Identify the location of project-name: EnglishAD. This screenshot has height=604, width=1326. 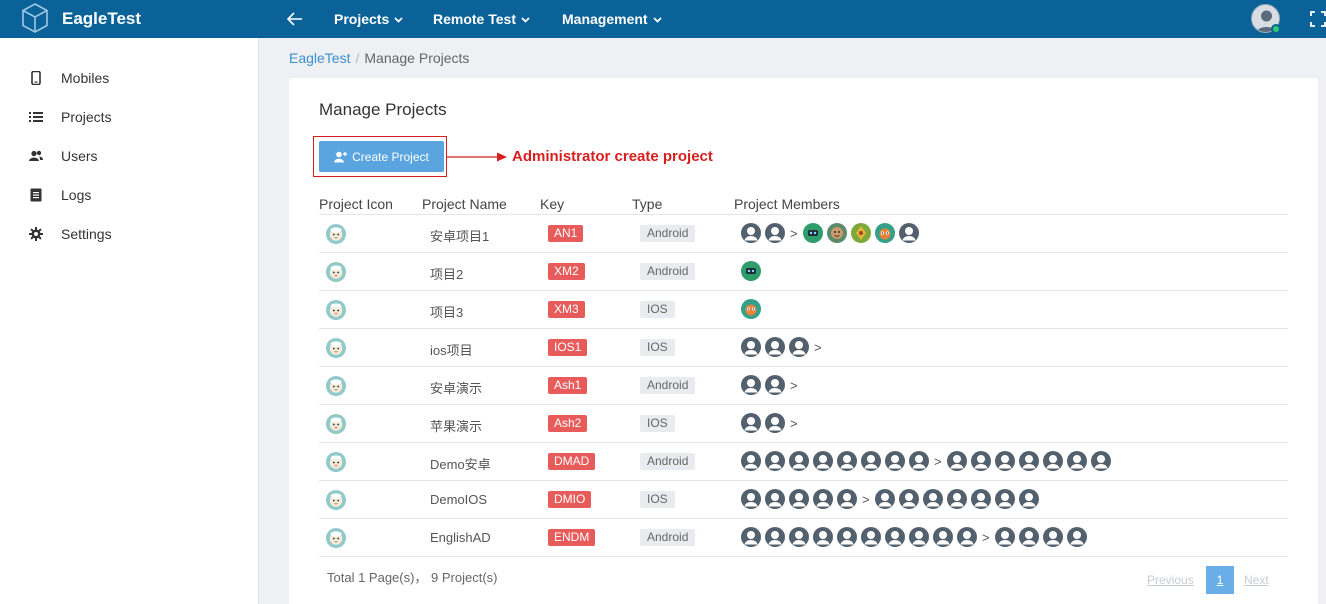
(460, 537).